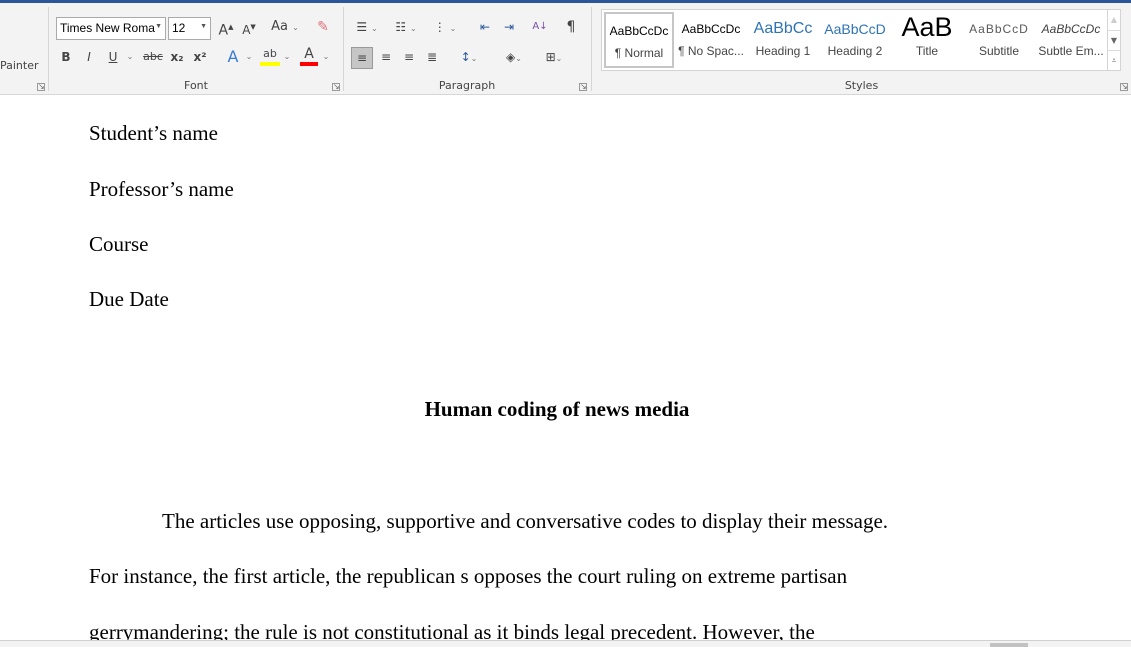 This screenshot has width=1131, height=647. I want to click on style-name: ¶ Normal, so click(639, 53).